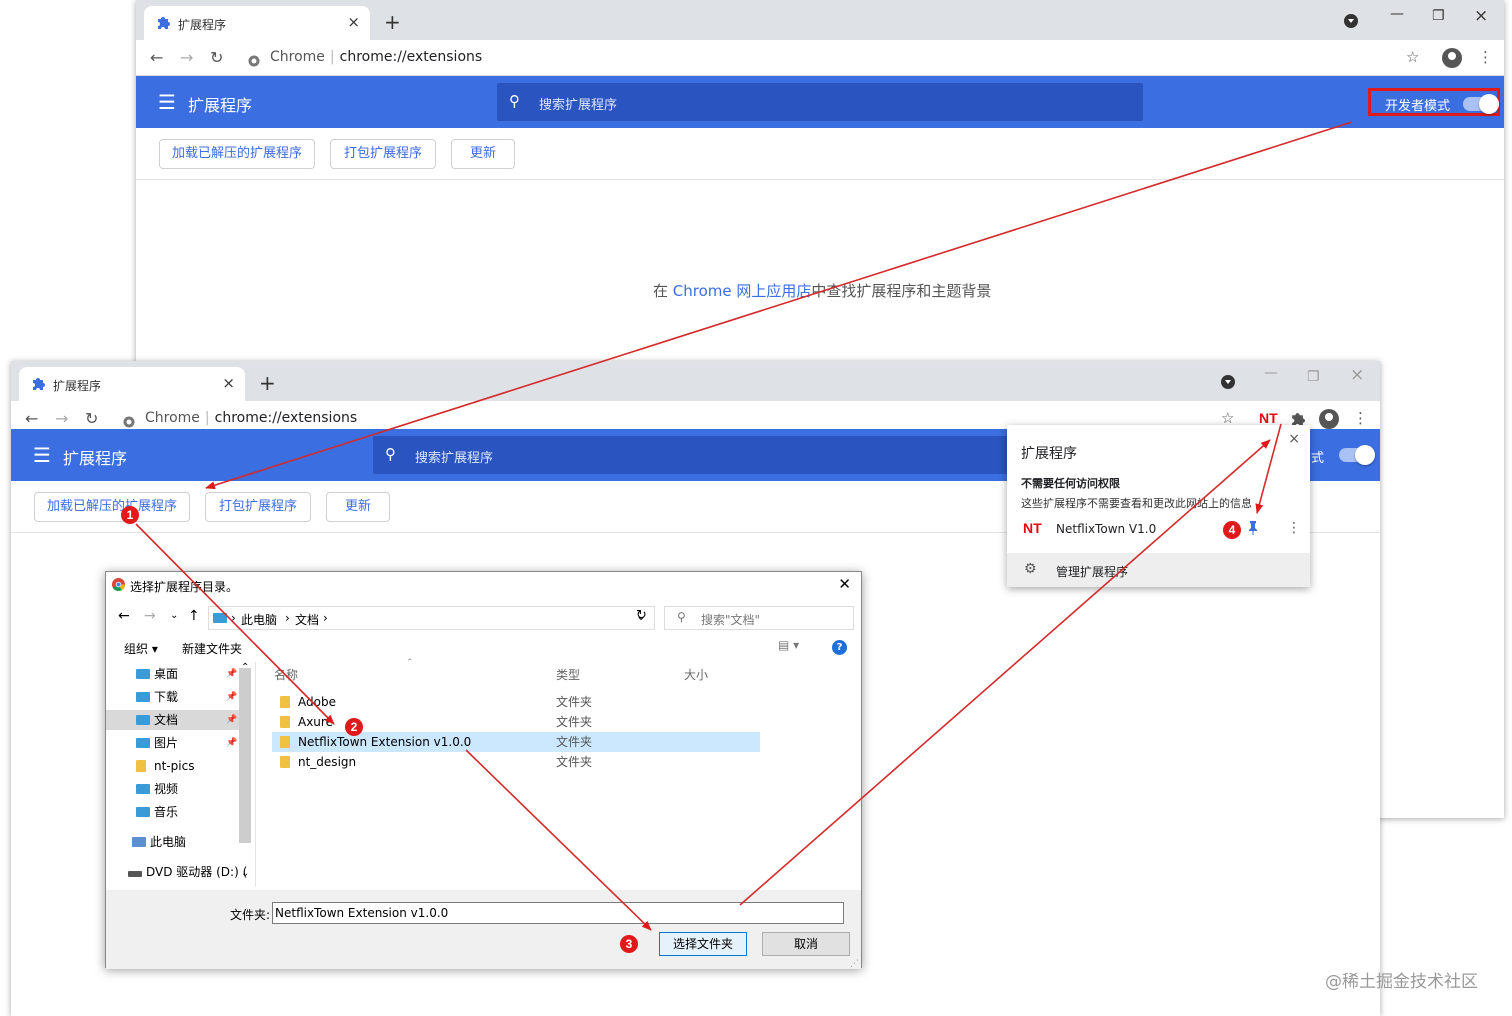 Image resolution: width=1512 pixels, height=1016 pixels. What do you see at coordinates (1318, 458) in the screenshot?
I see `developer-mode-label-partial: 式` at bounding box center [1318, 458].